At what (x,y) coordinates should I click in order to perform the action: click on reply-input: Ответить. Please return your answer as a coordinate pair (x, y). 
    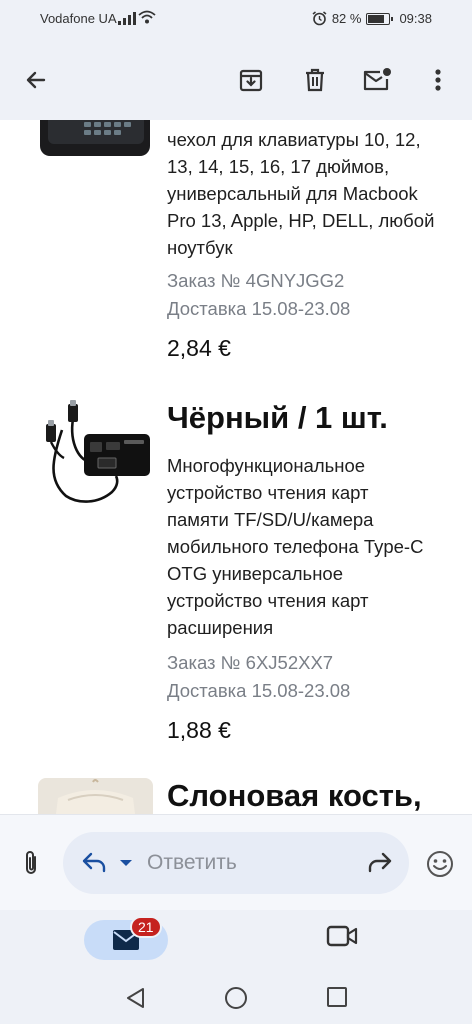
    Looking at the image, I should click on (236, 863).